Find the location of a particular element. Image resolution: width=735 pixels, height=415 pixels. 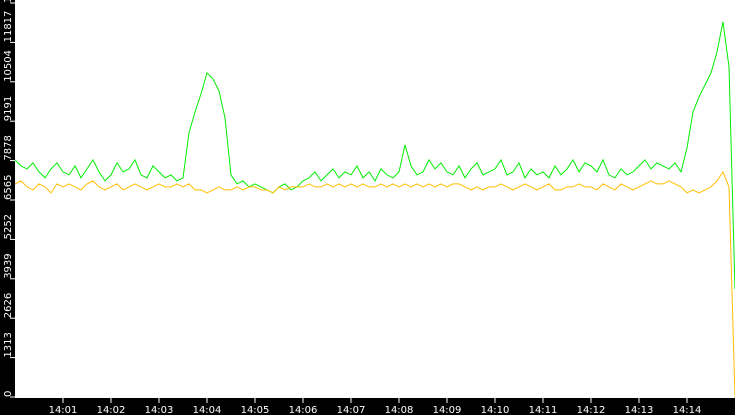

x-tick-label: 14:07 is located at coordinates (351, 410).